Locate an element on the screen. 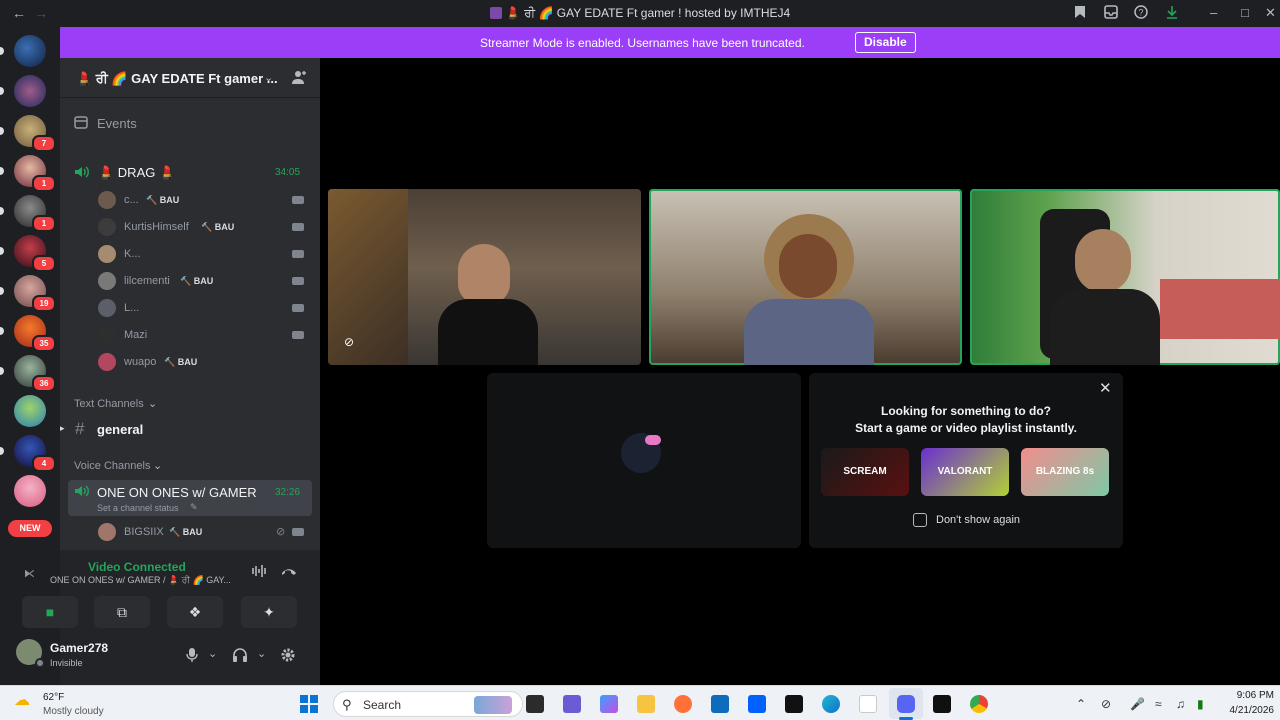 Image resolution: width=1280 pixels, height=720 pixels. voice-user-name: Mazi is located at coordinates (135, 335).